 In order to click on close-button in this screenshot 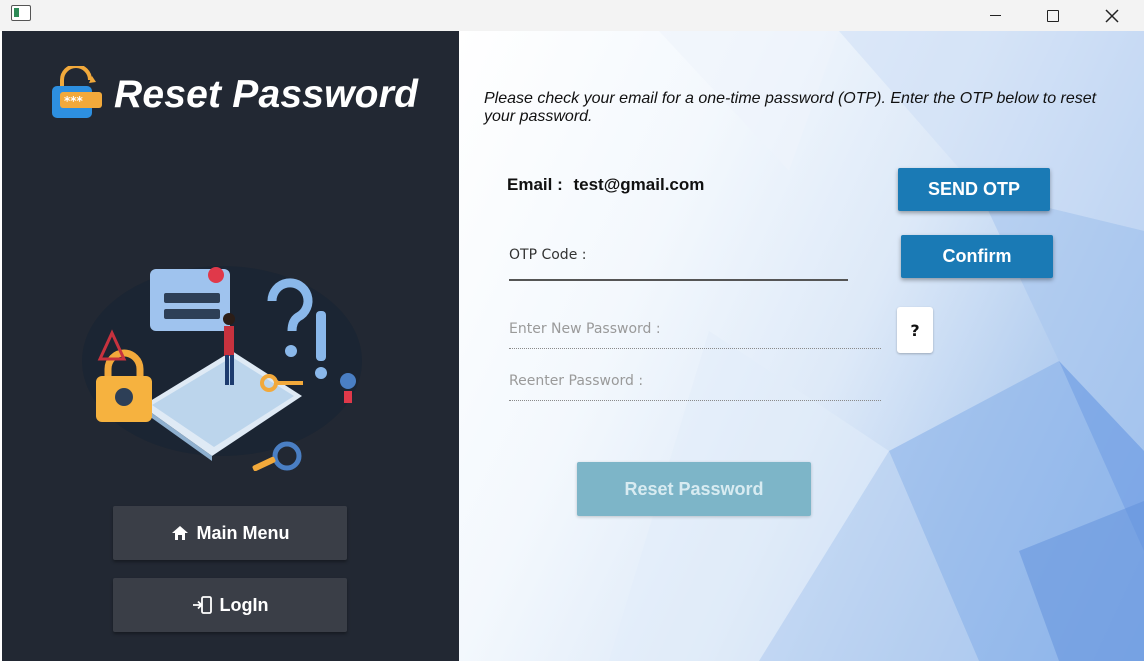, I will do `click(1112, 15)`.